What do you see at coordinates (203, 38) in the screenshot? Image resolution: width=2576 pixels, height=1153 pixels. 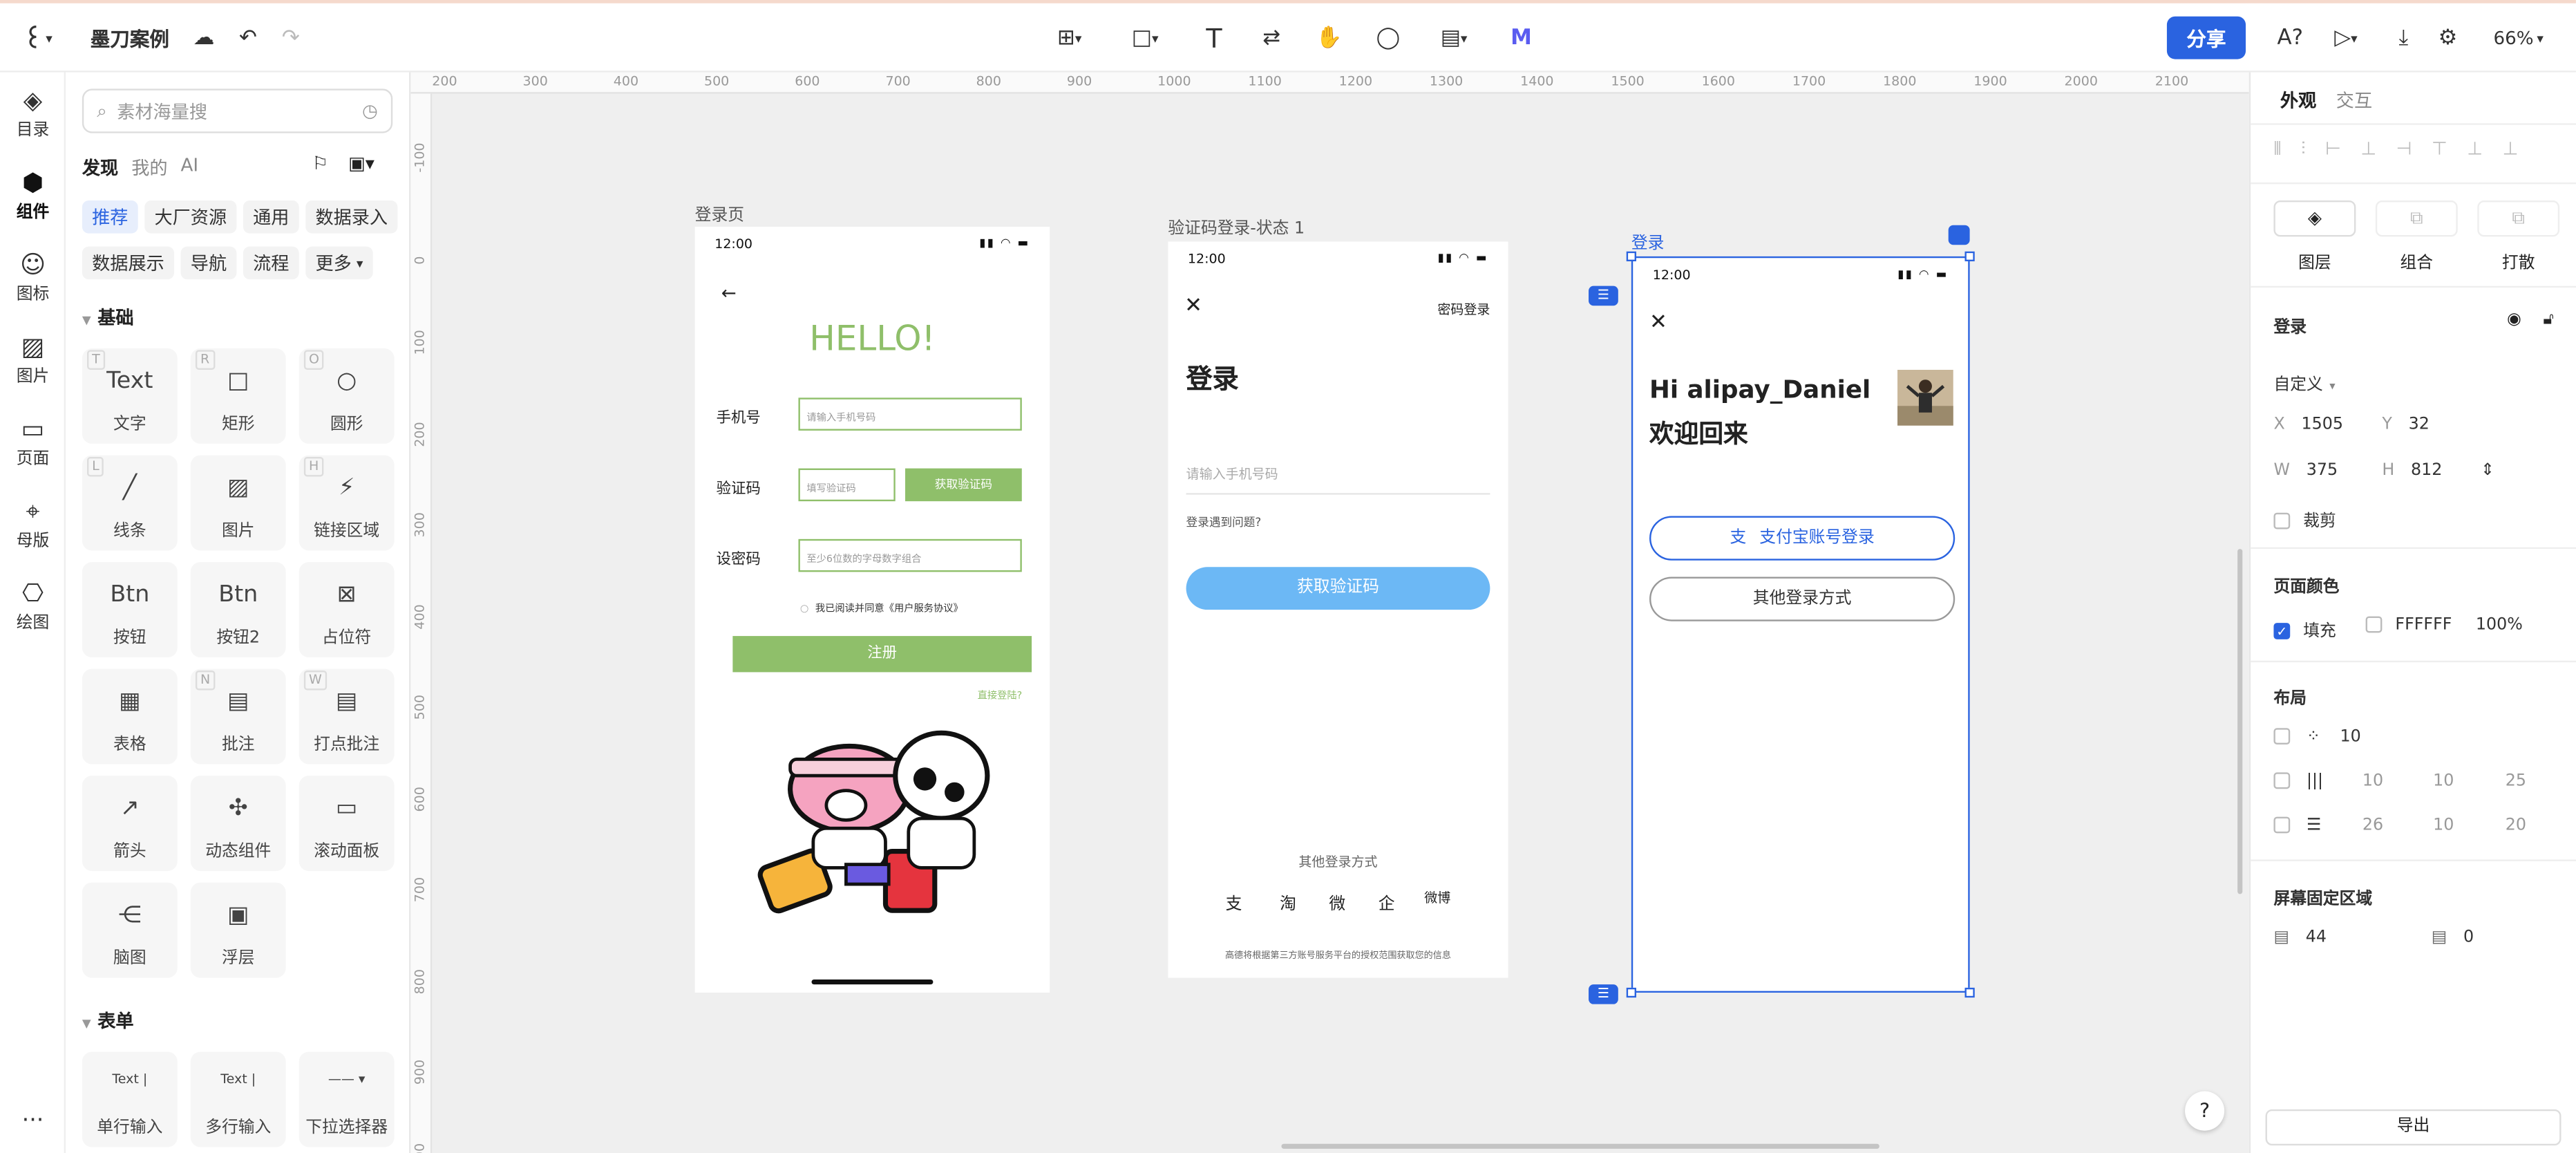 I see `cloud-sync-icon: ☁` at bounding box center [203, 38].